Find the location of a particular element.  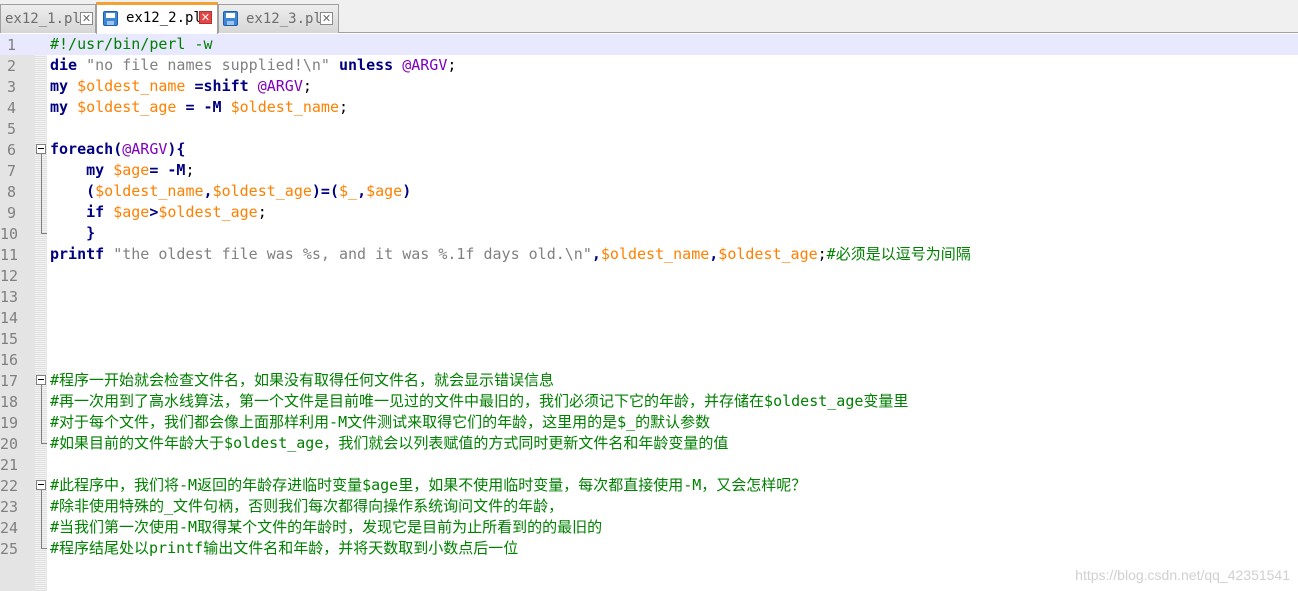

comment: #除非使用特殊的_文件句柄，否则我们每次都得向操作系统询问文件的年龄， is located at coordinates (307, 506).